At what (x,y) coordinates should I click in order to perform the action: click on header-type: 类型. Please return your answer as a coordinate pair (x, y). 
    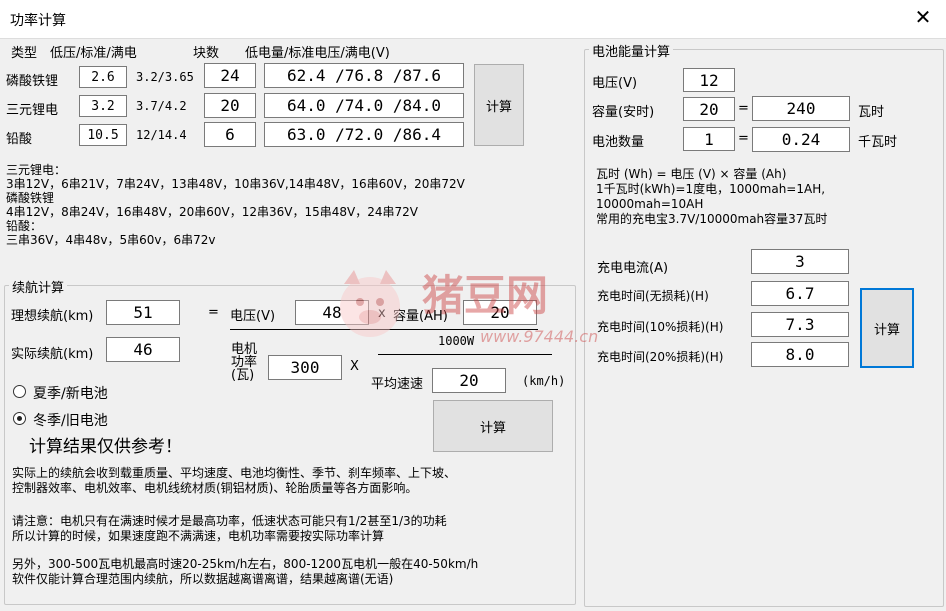
    Looking at the image, I should click on (24, 53).